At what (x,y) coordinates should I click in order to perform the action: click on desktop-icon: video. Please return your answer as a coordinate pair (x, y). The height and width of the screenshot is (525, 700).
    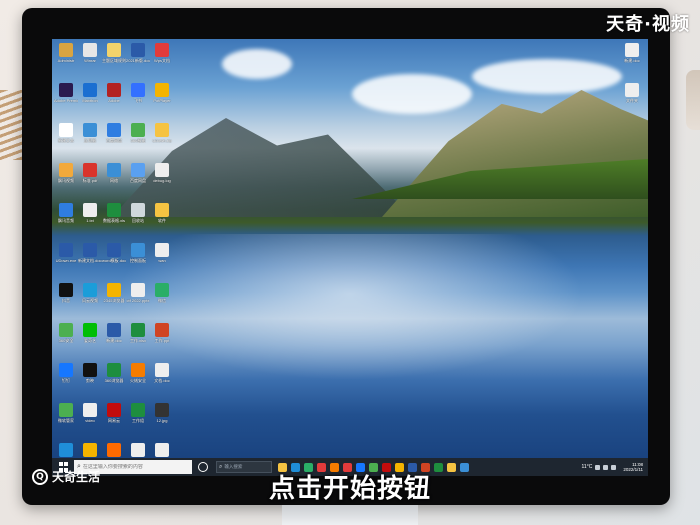
    Looking at the image, I should click on (90, 419).